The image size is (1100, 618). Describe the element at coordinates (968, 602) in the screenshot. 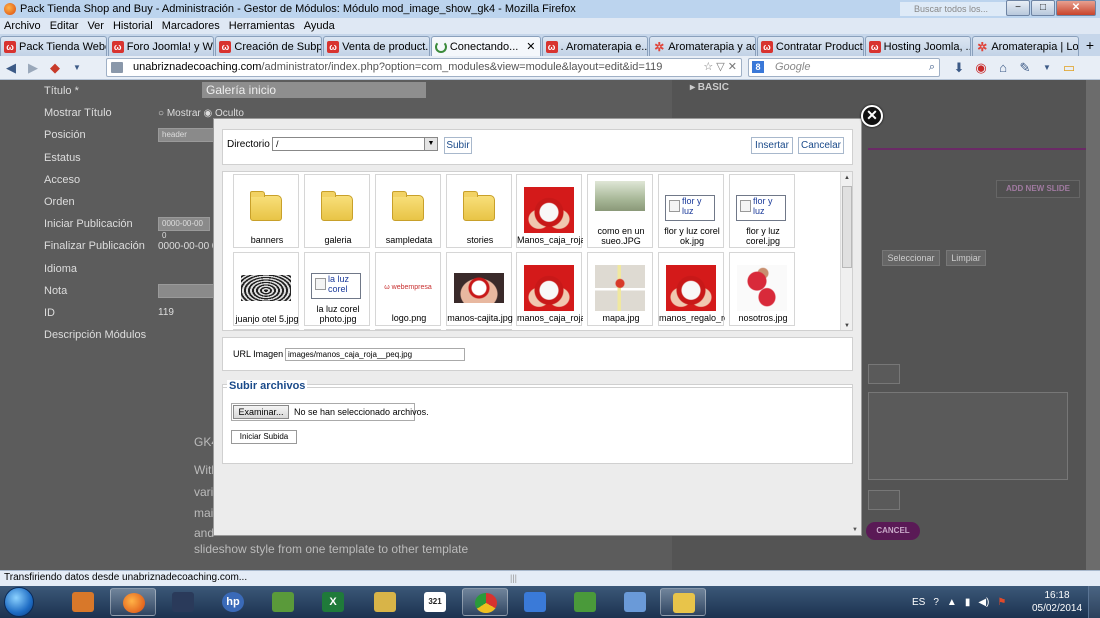

I see `network-icon: ▮` at that location.